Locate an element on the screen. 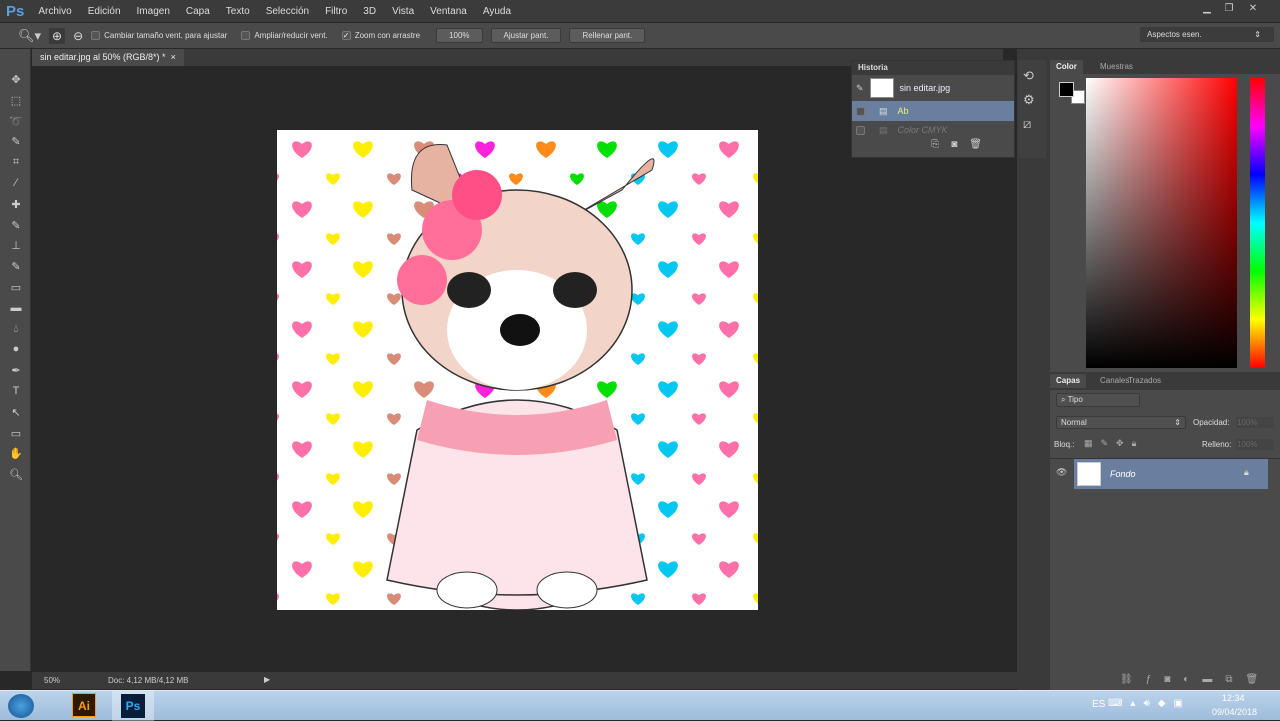 The image size is (1280, 721). color-panel: Color Muestras is located at coordinates (1165, 216).